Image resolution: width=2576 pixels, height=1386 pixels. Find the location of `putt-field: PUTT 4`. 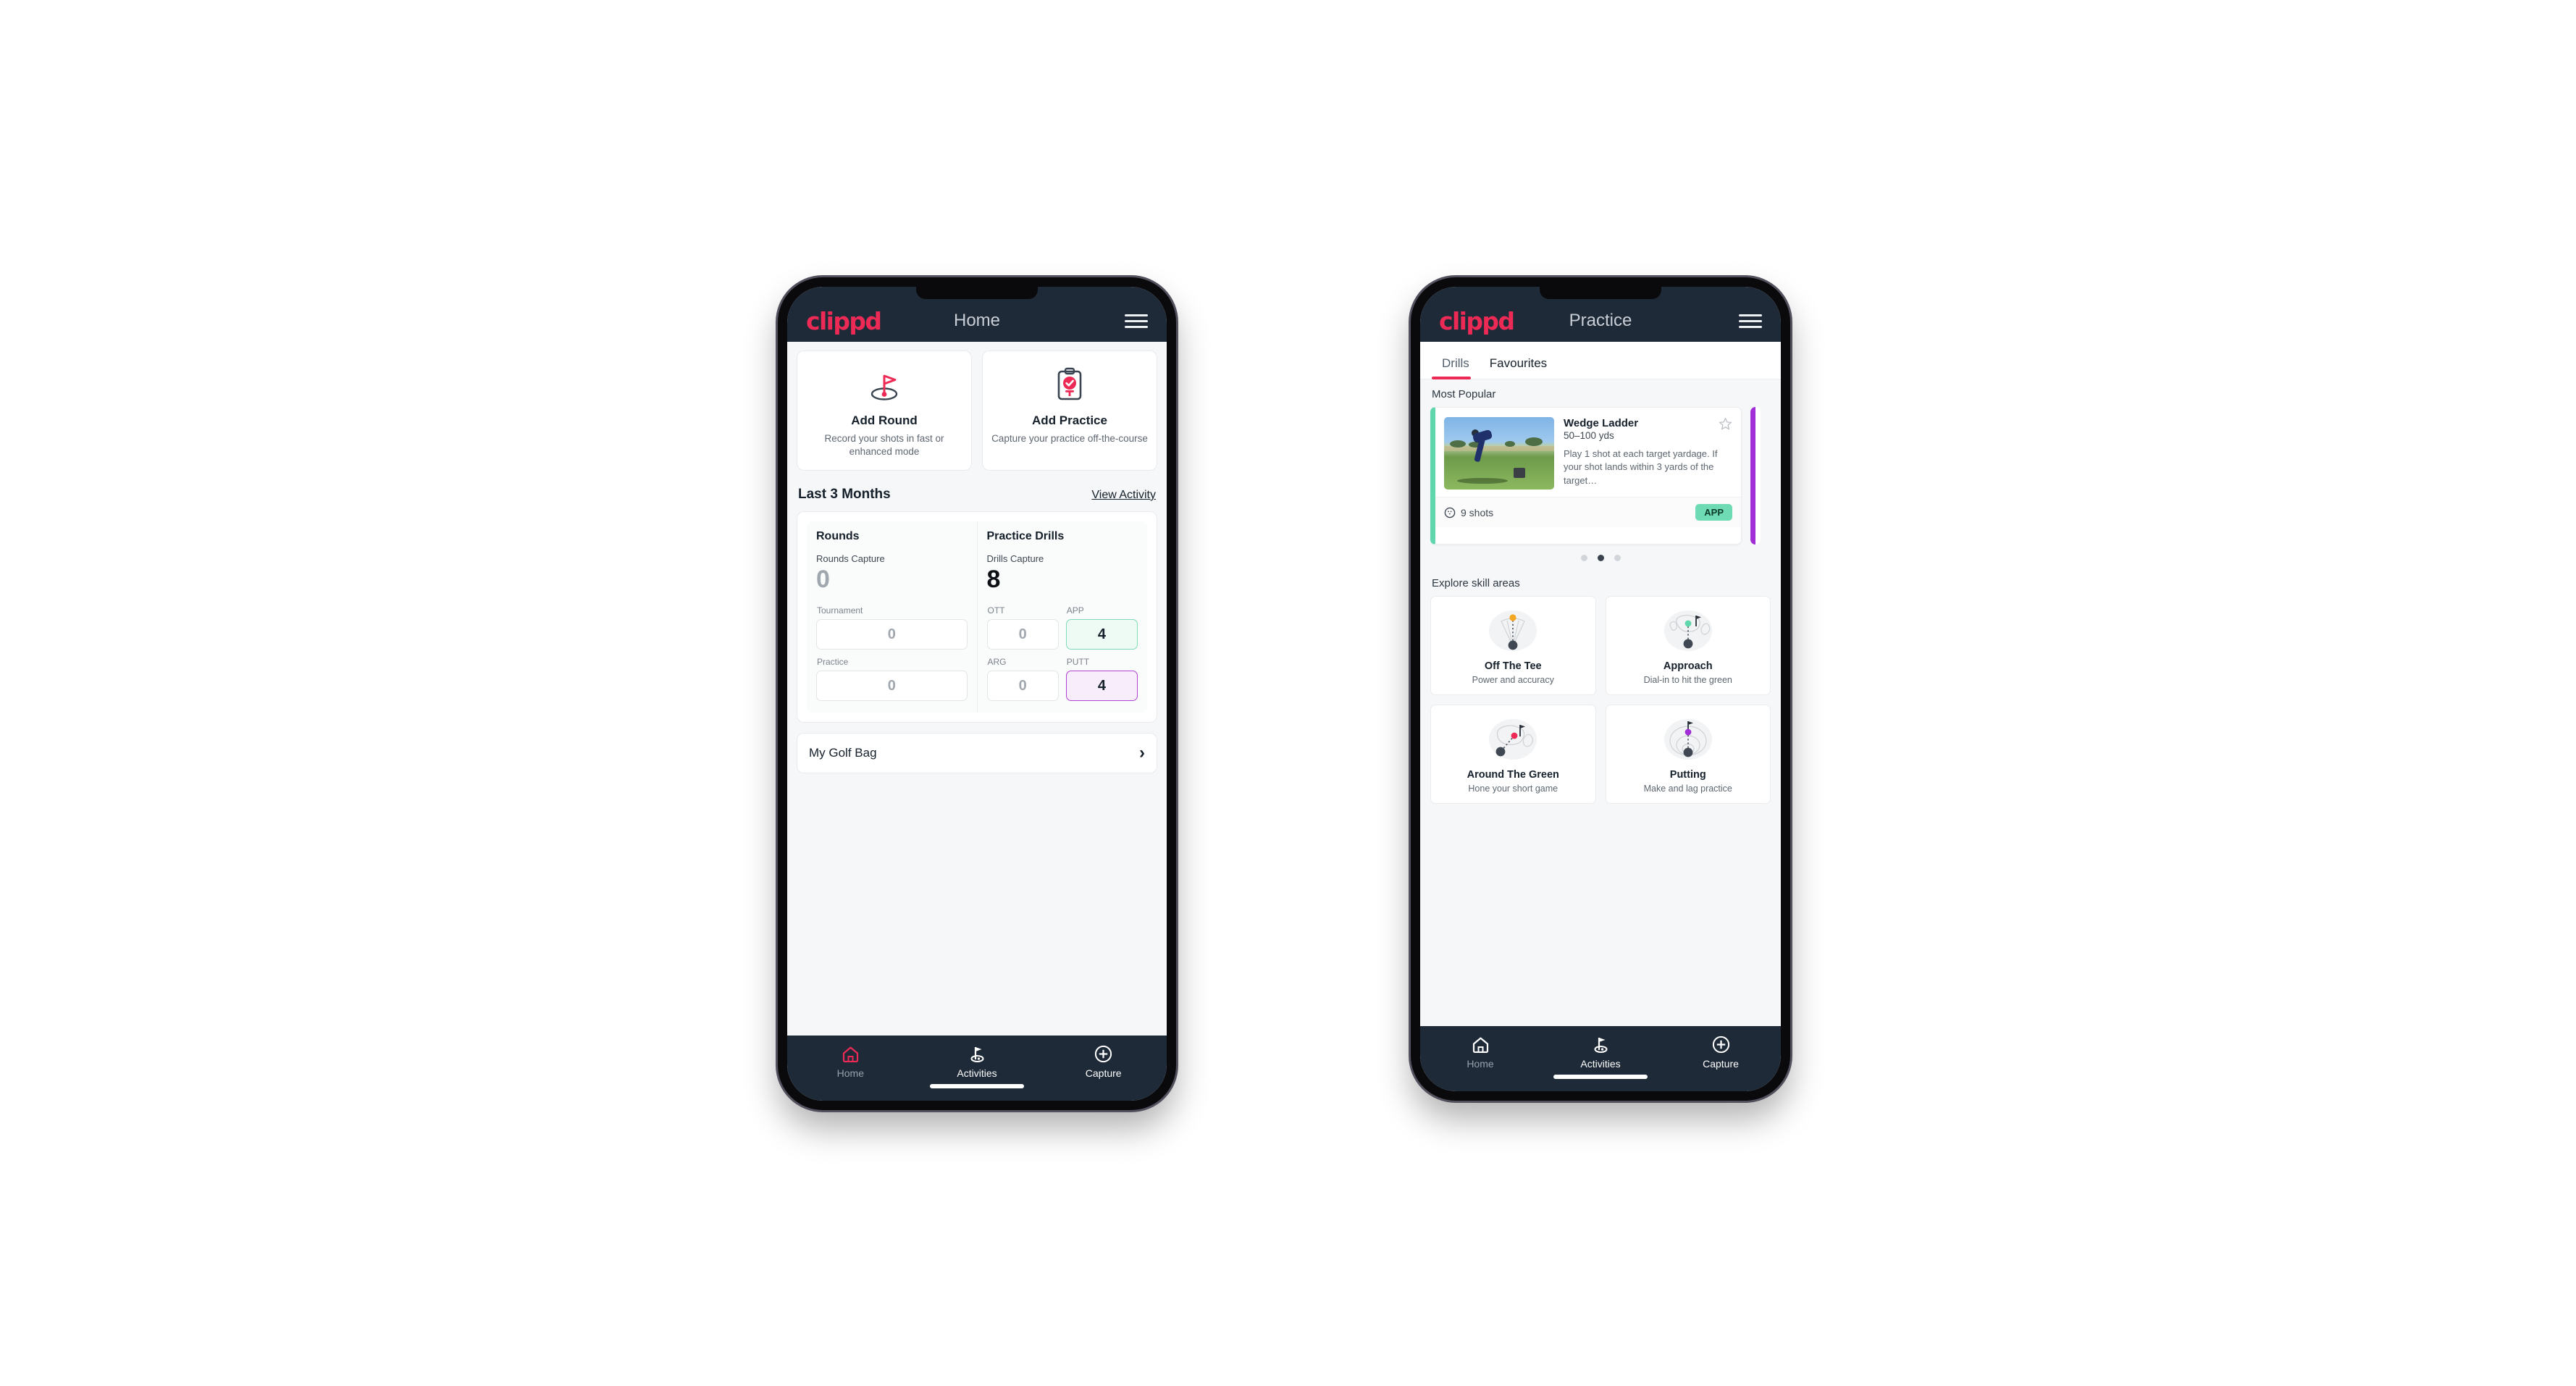

putt-field: PUTT 4 is located at coordinates (1101, 679).